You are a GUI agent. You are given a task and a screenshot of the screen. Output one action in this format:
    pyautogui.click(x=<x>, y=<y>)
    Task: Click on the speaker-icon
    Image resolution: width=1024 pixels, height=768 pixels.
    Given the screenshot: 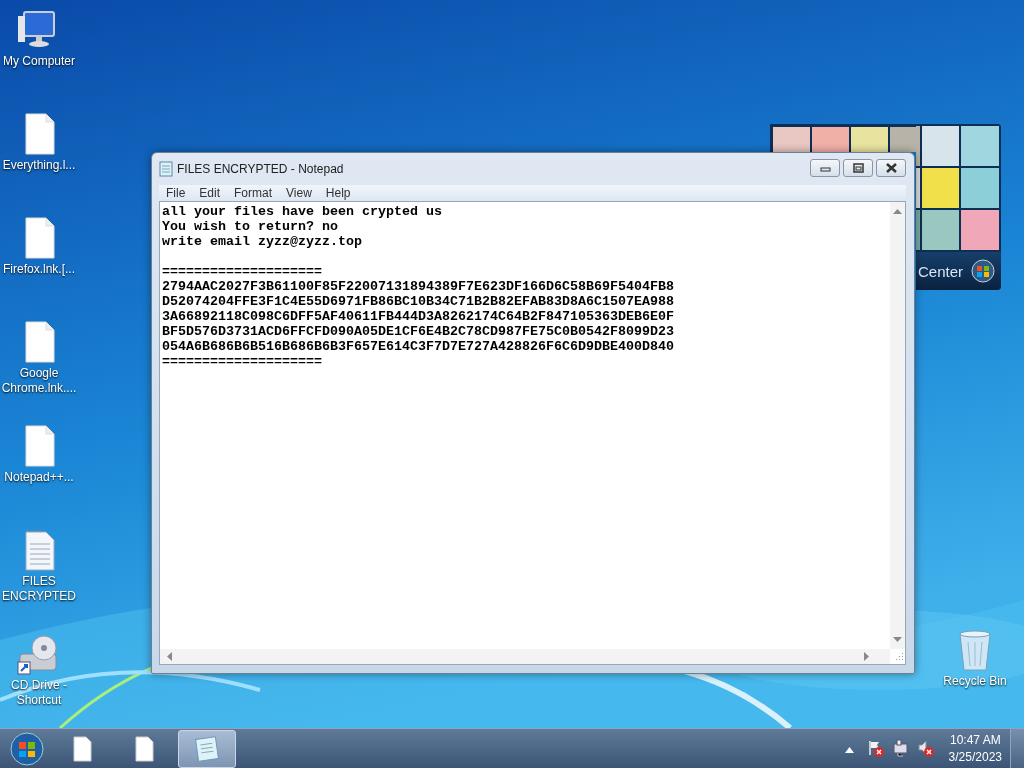 What is the action you would take?
    pyautogui.click(x=925, y=748)
    